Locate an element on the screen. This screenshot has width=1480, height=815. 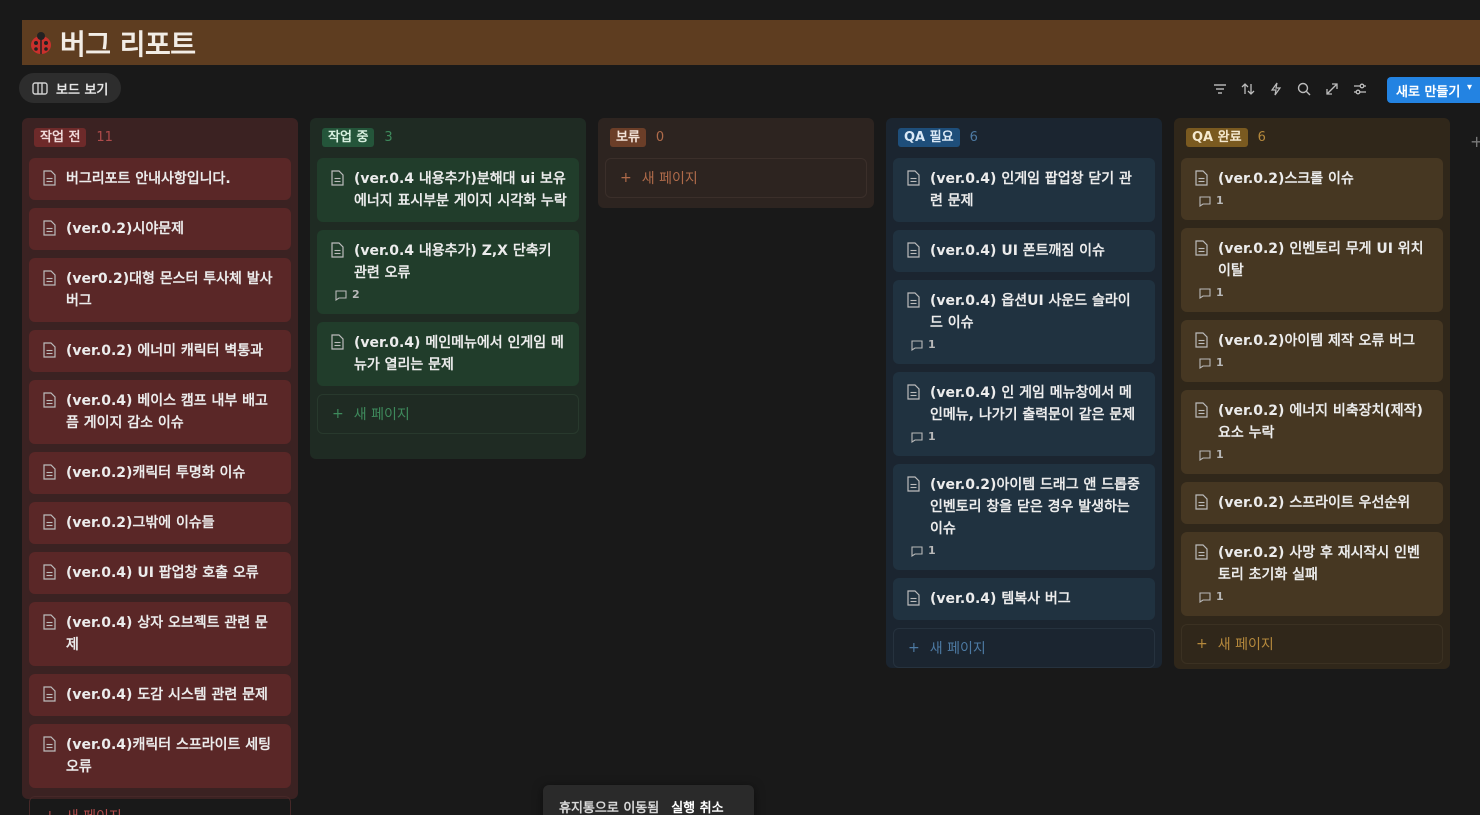
board-card: (ver.0.2)시야문제 is located at coordinates (160, 229).